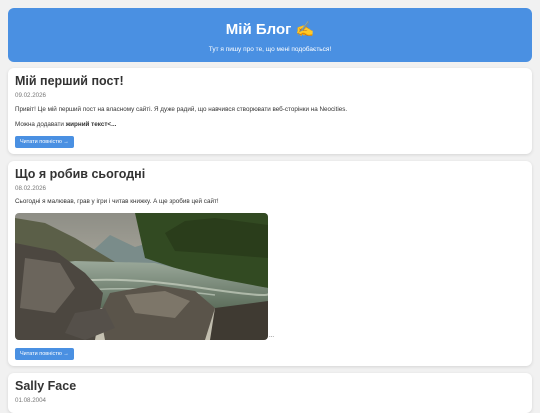 This screenshot has height=413, width=540. I want to click on post-photo-river-landscape, so click(141, 276).